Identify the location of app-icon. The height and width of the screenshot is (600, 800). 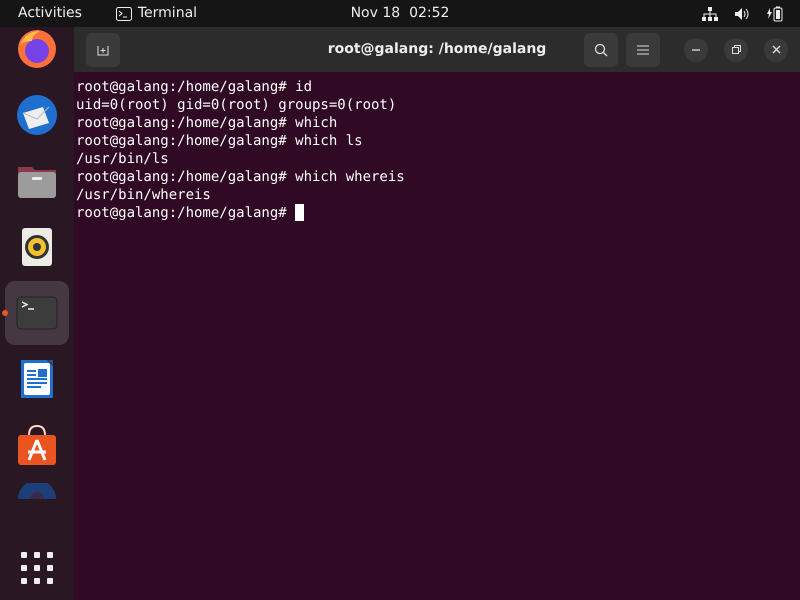
(37, 491).